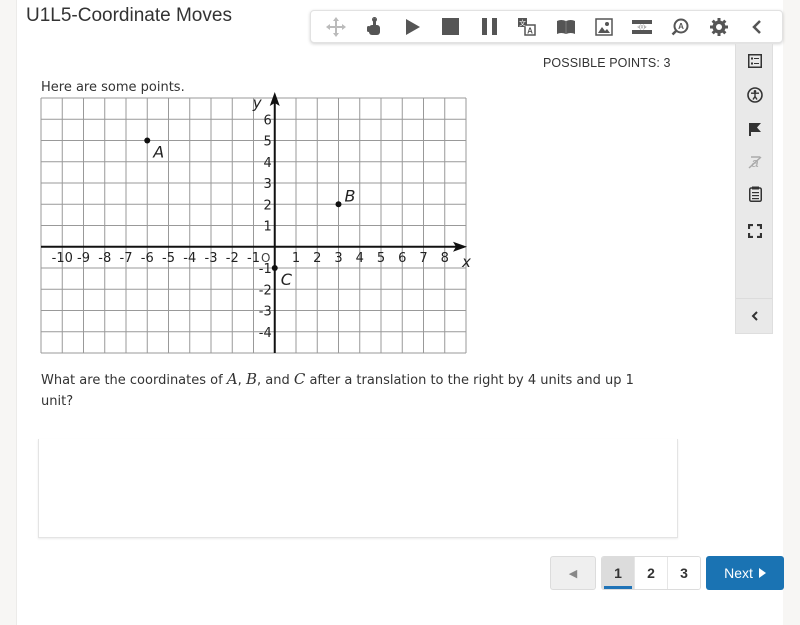  I want to click on flag-button, so click(755, 129).